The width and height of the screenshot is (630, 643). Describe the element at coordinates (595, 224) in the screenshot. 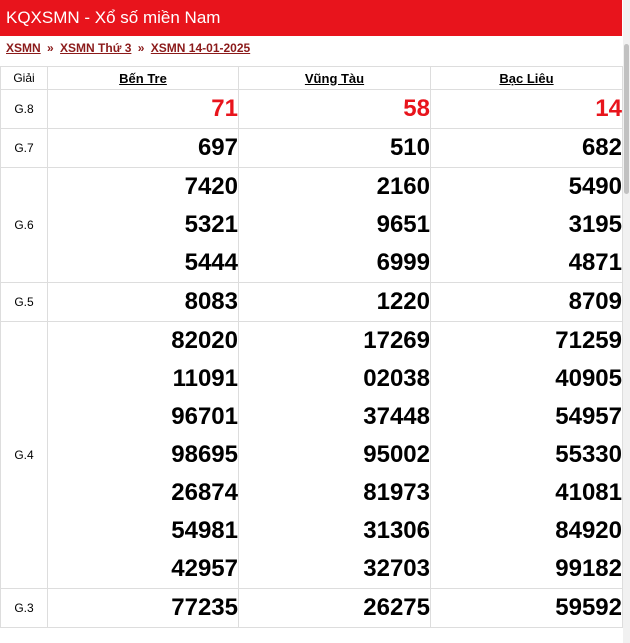

I see `result-number: 3195` at that location.